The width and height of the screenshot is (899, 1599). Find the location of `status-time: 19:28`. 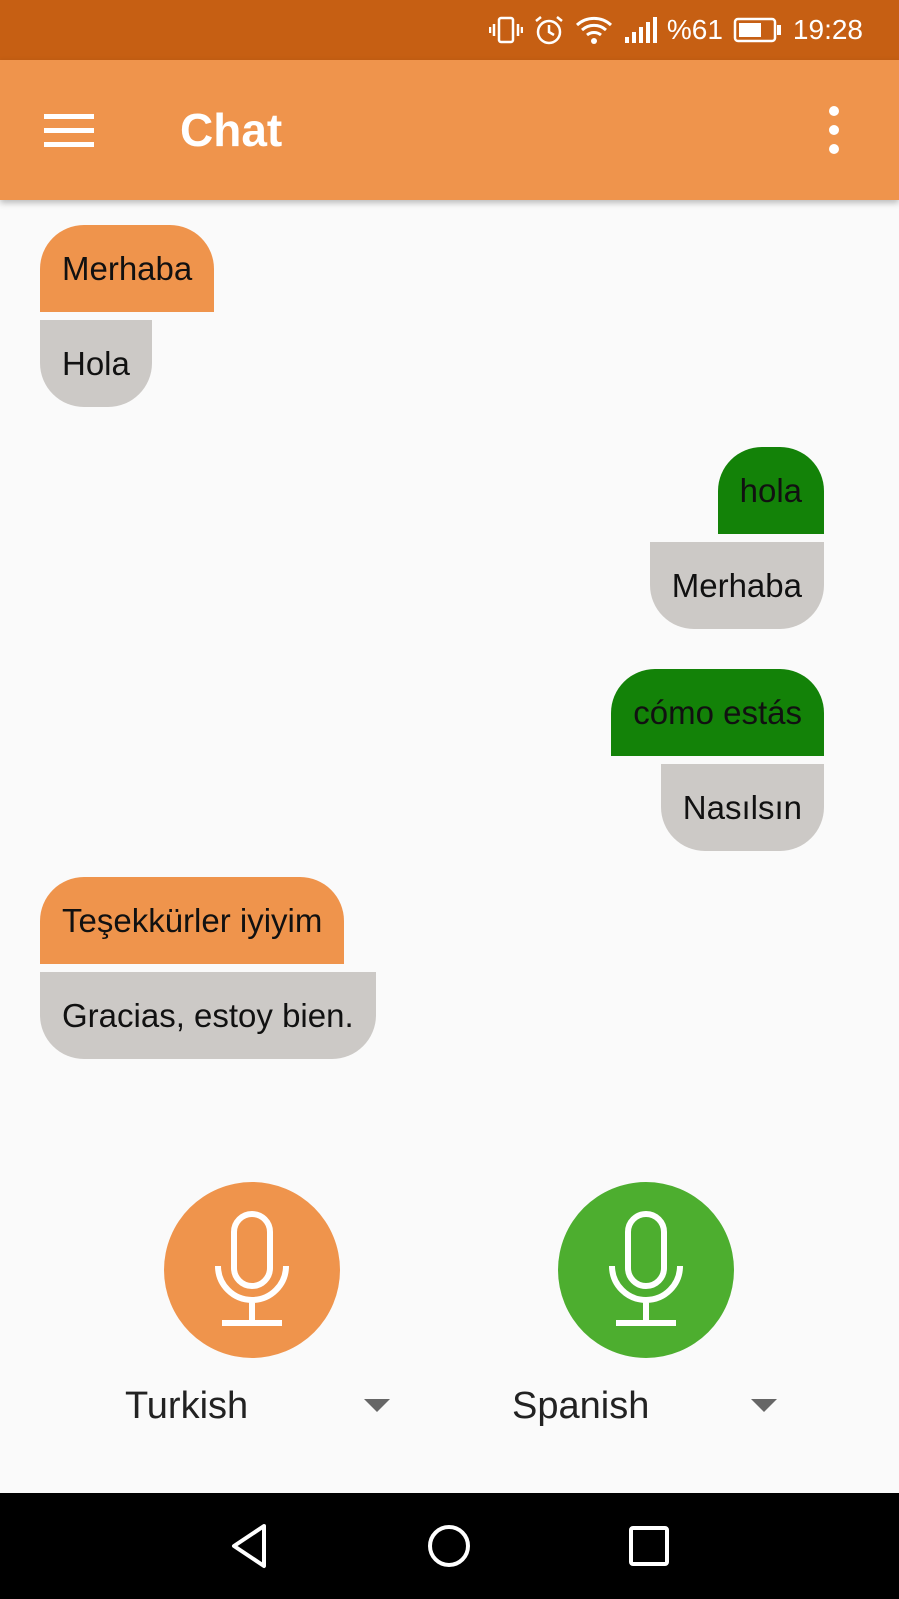

status-time: 19:28 is located at coordinates (827, 29).